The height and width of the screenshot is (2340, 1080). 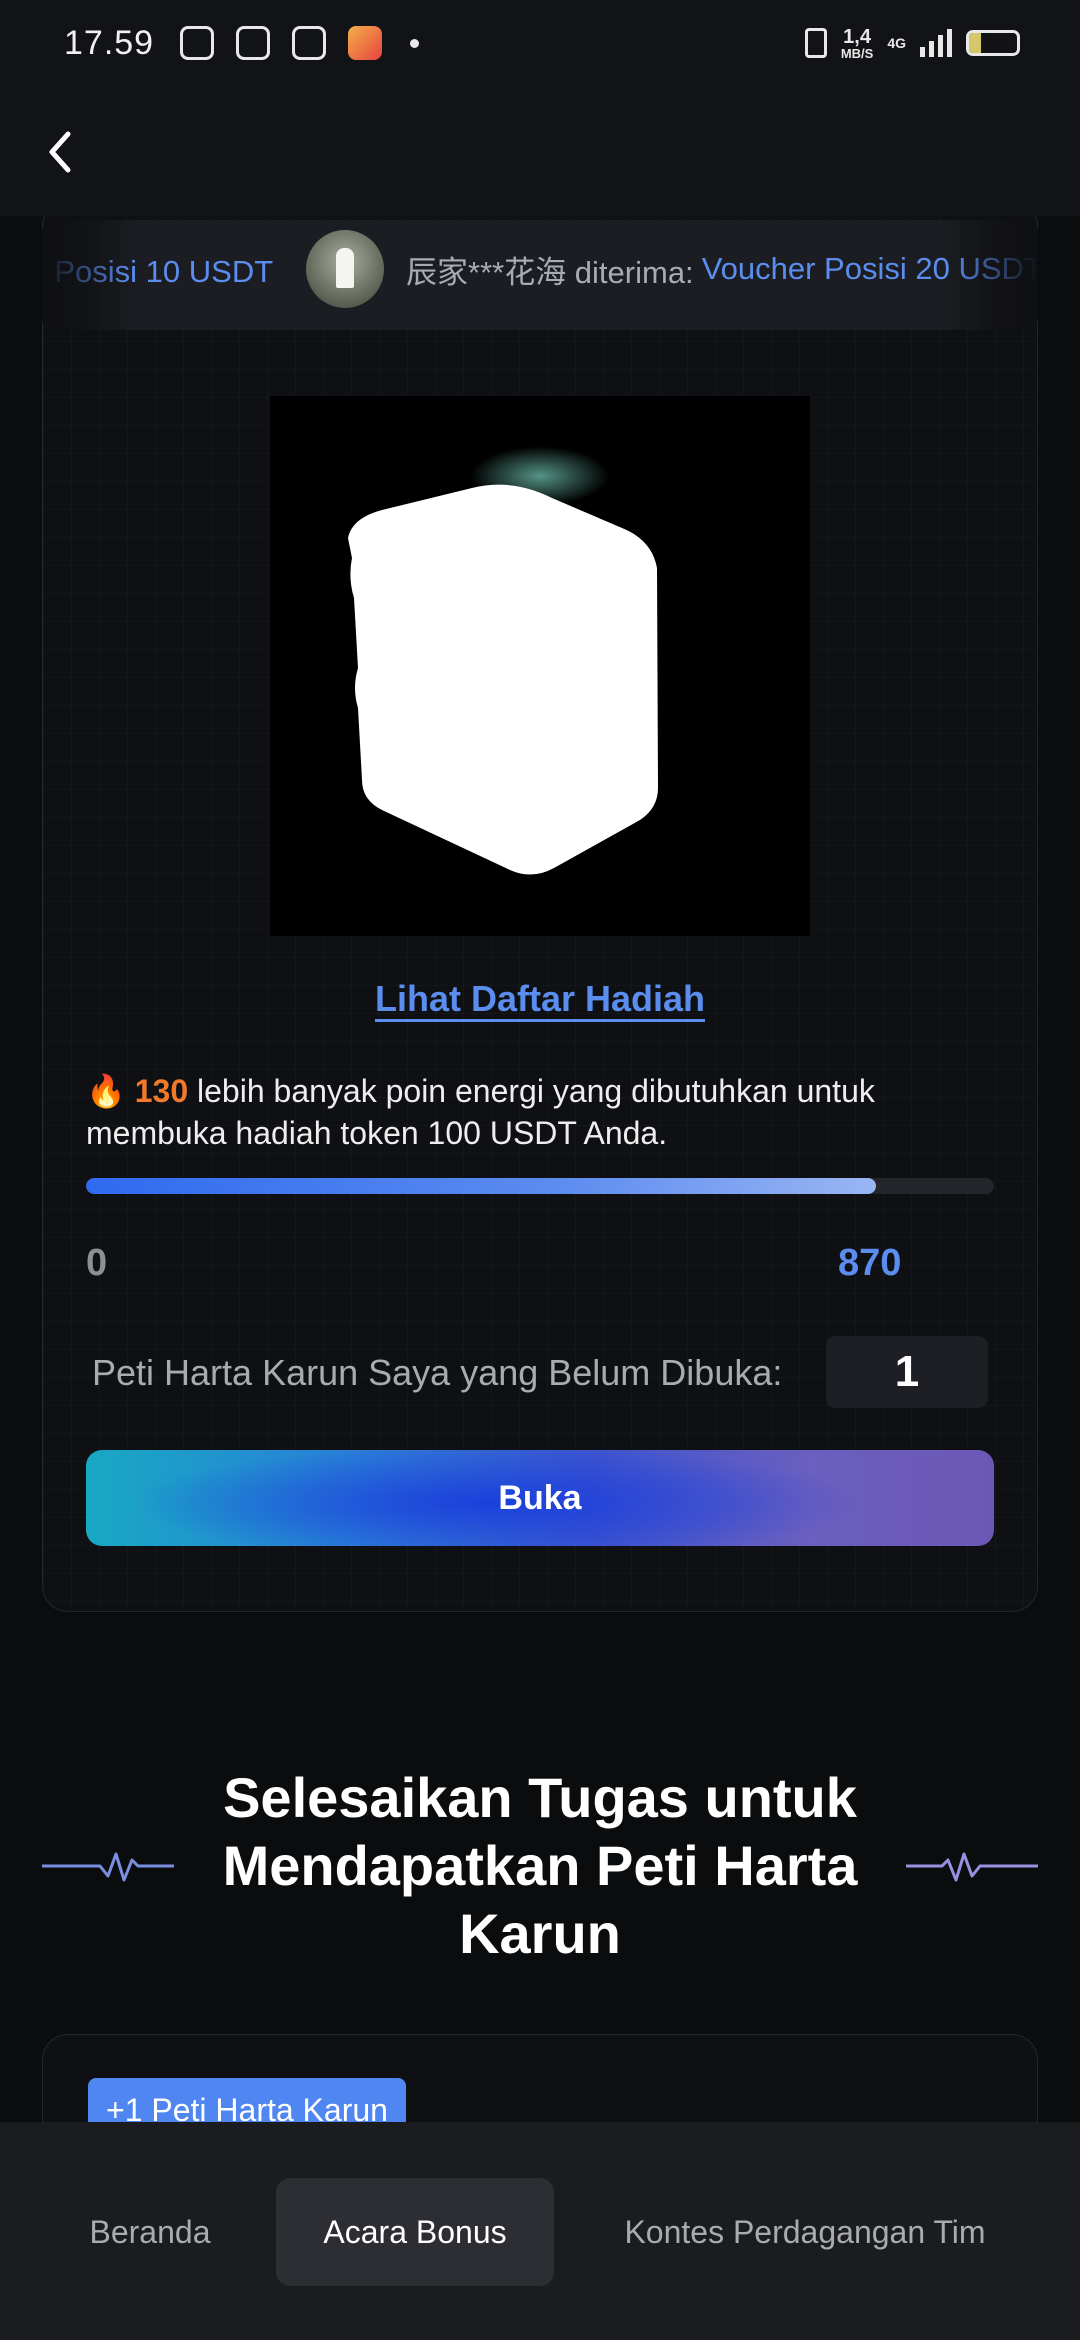 I want to click on instagram-icon, so click(x=253, y=43).